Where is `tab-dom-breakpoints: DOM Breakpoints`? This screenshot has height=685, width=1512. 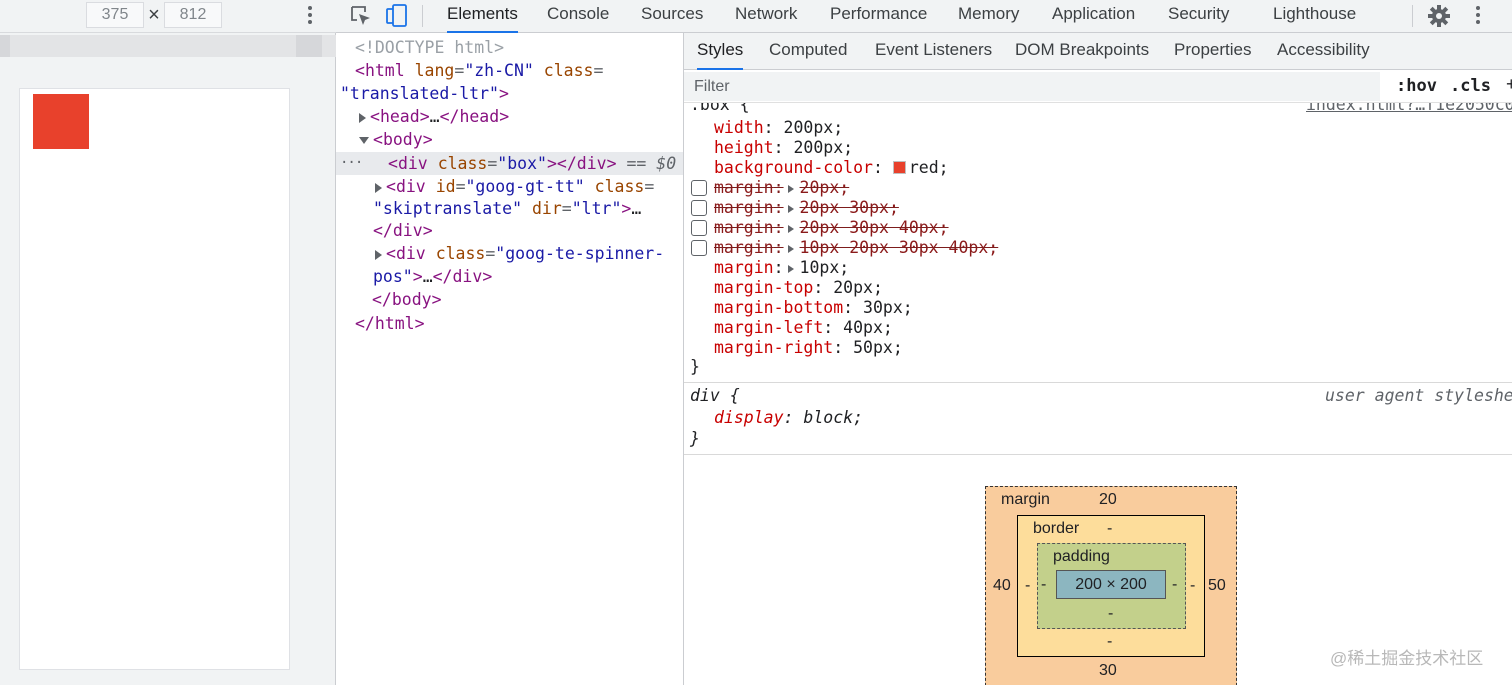
tab-dom-breakpoints: DOM Breakpoints is located at coordinates (1082, 51).